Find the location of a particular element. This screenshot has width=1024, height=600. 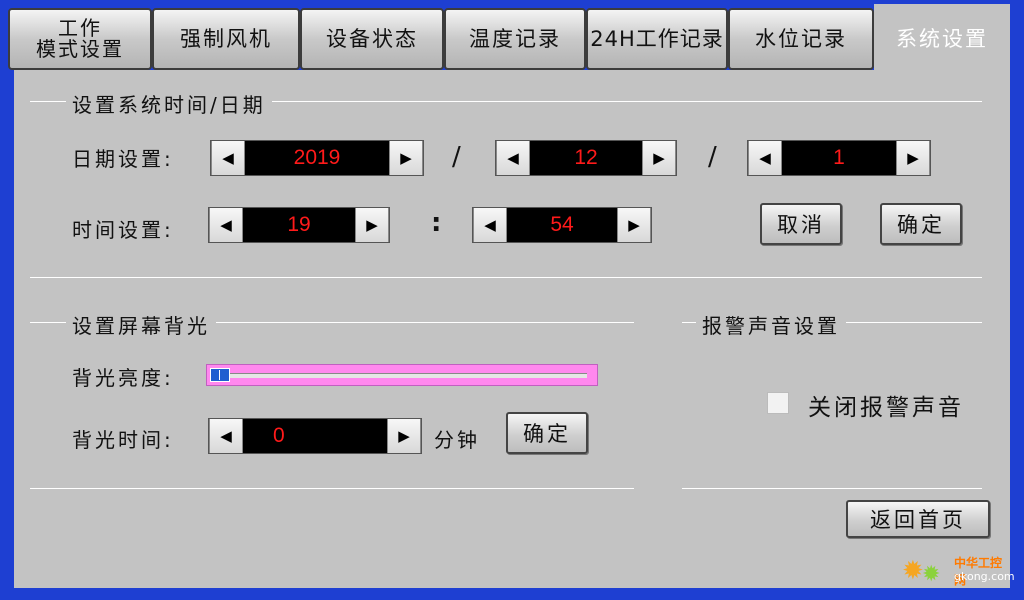

day-decrease-button: ◀ is located at coordinates (765, 158).